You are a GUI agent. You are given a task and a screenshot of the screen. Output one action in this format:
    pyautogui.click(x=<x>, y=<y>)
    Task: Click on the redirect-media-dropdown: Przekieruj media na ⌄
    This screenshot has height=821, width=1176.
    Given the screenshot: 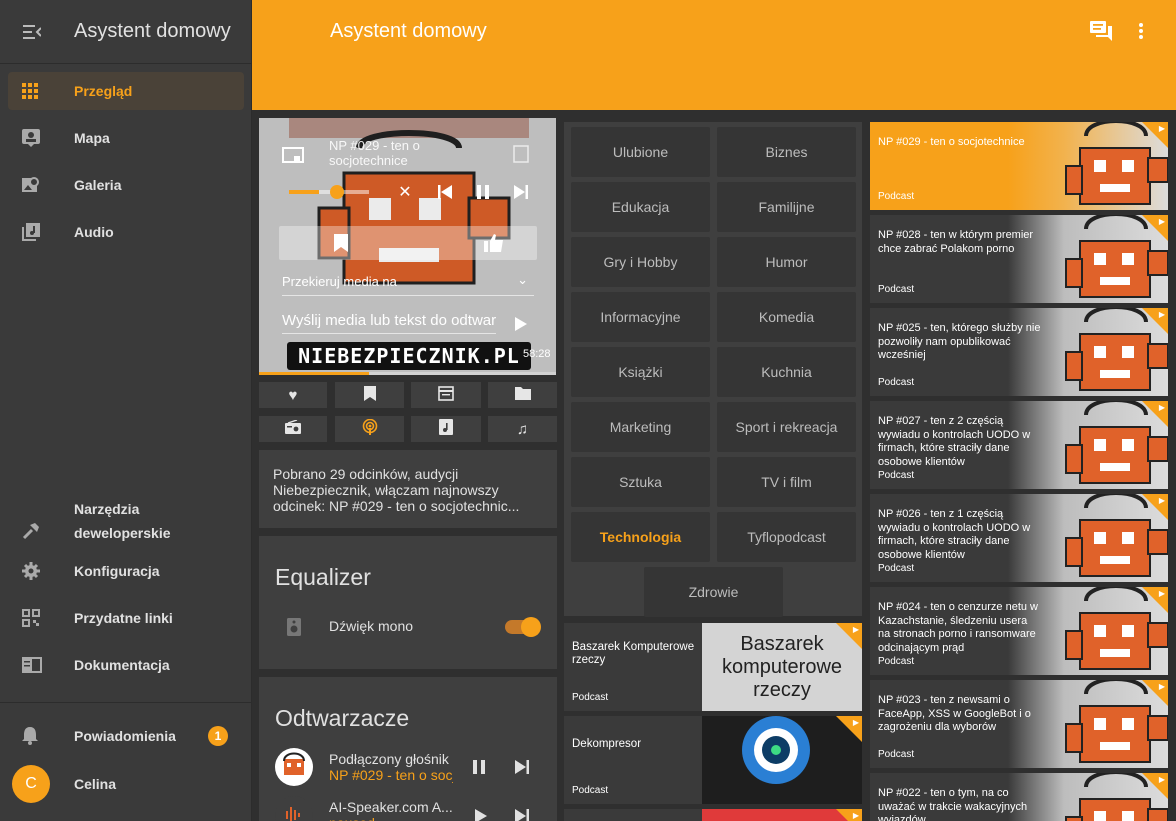 What is the action you would take?
    pyautogui.click(x=408, y=284)
    